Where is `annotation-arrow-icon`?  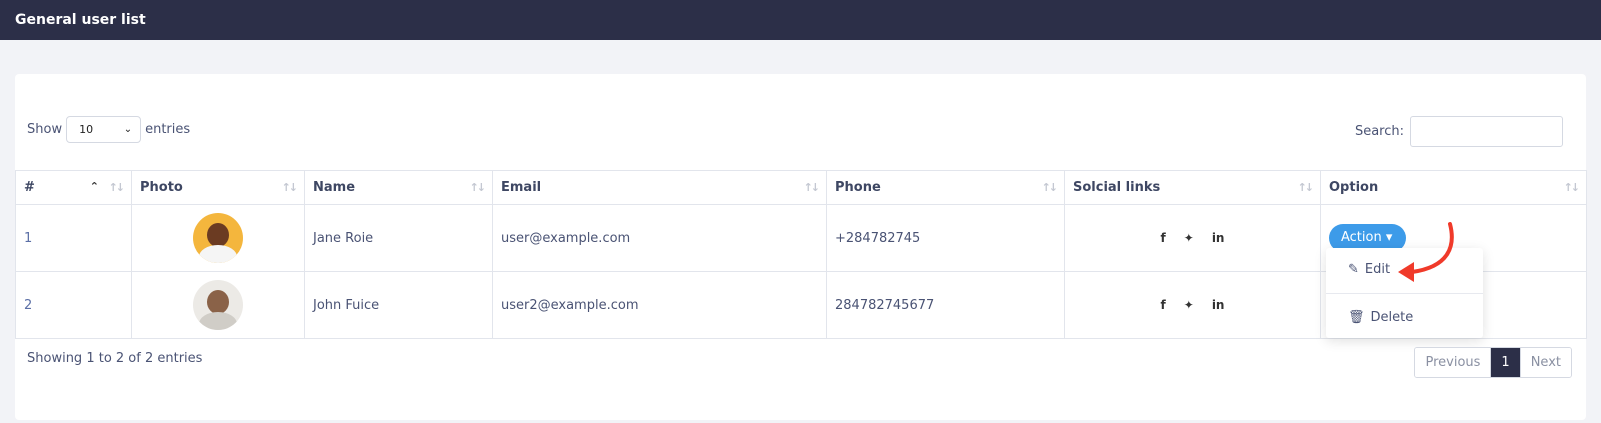 annotation-arrow-icon is located at coordinates (1426, 252).